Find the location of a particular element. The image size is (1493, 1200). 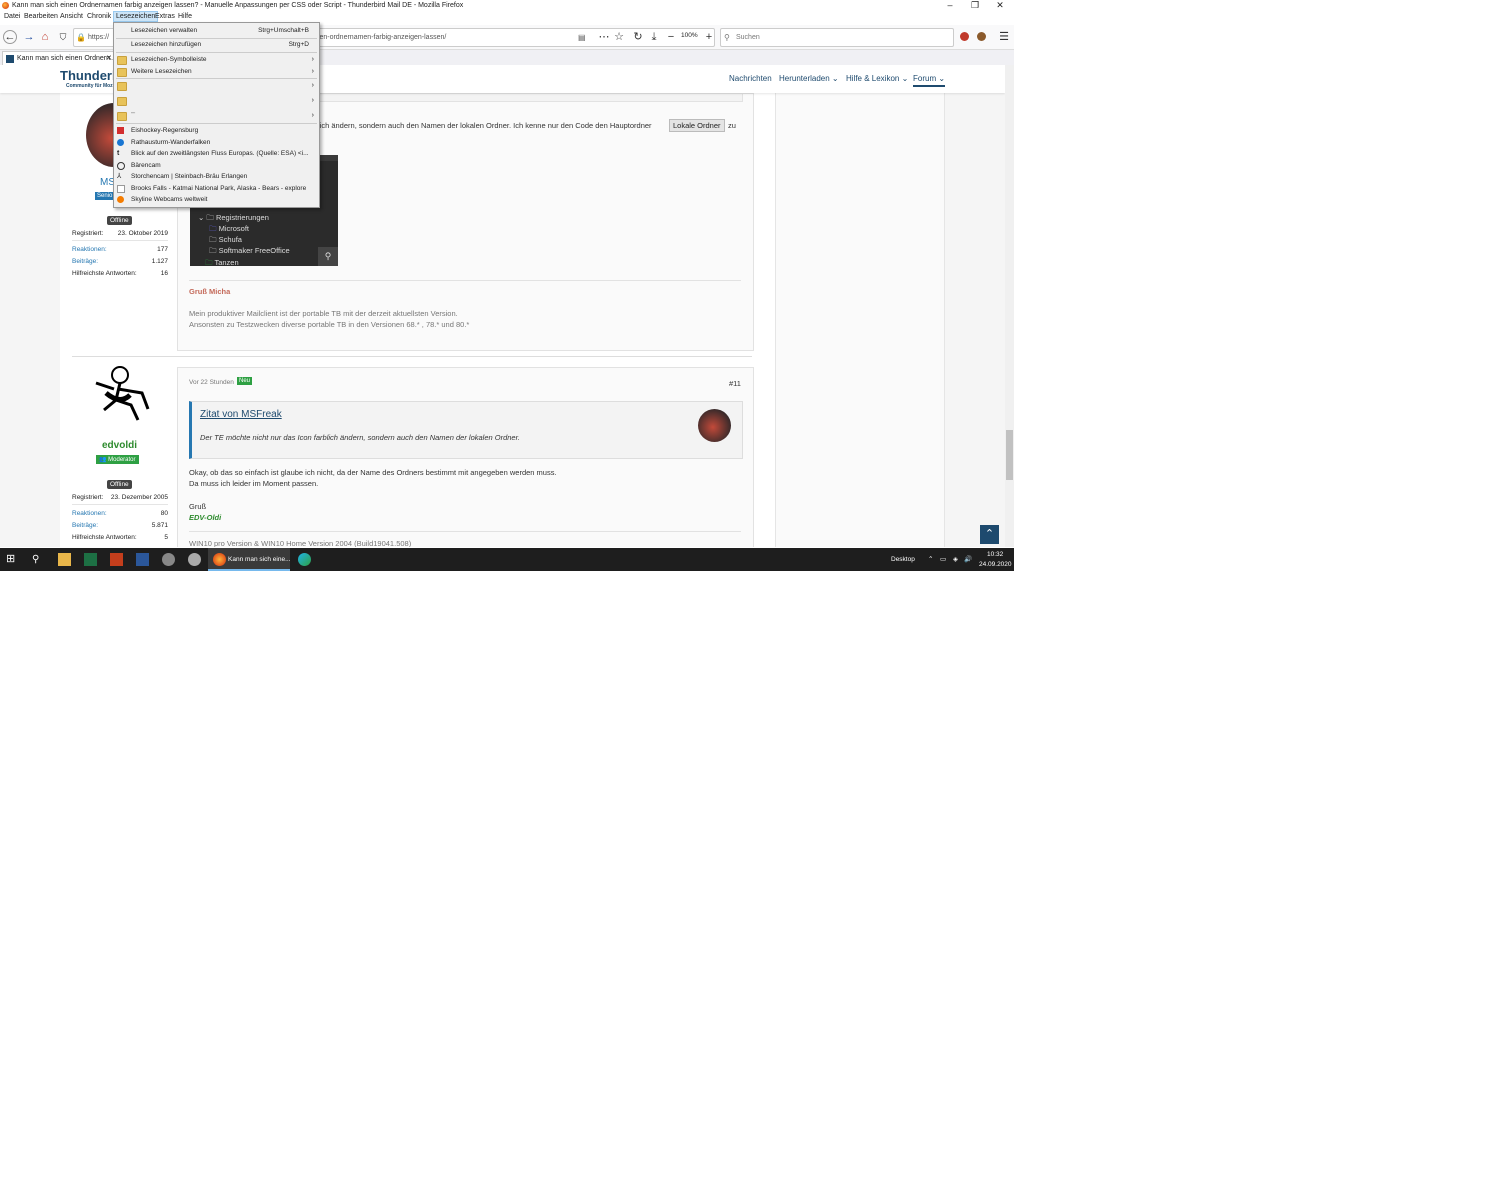

powerpoint-icon is located at coordinates (116, 559).